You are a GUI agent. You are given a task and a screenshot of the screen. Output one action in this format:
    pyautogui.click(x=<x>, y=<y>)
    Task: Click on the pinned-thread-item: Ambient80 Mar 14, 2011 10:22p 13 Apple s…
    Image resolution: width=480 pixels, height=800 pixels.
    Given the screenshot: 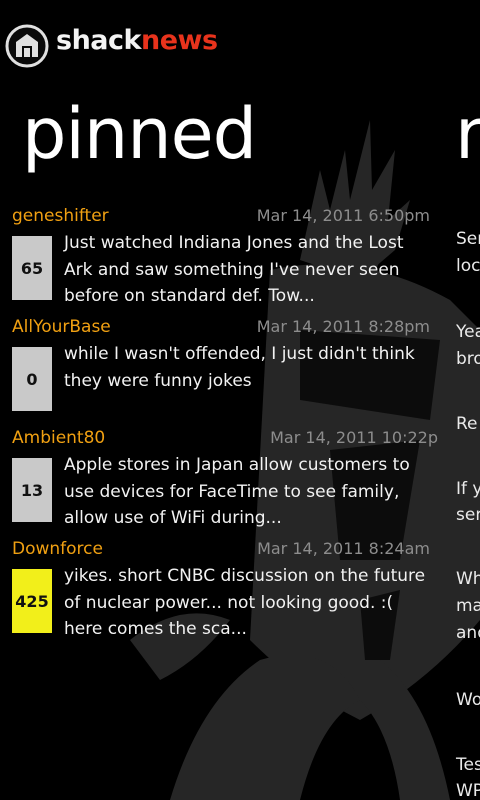 What is the action you would take?
    pyautogui.click(x=225, y=479)
    